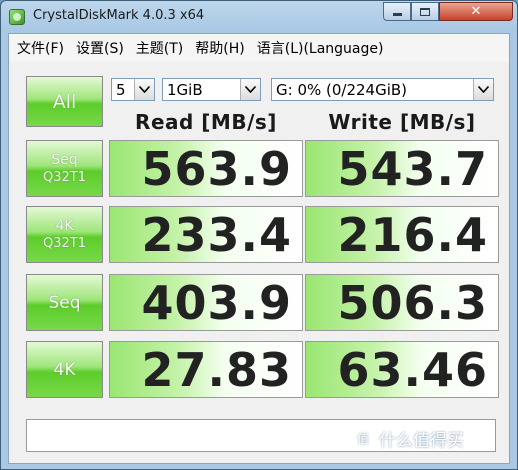 Image resolution: width=518 pixels, height=470 pixels. What do you see at coordinates (185, 89) in the screenshot?
I see `test-size-value: 1GiB` at bounding box center [185, 89].